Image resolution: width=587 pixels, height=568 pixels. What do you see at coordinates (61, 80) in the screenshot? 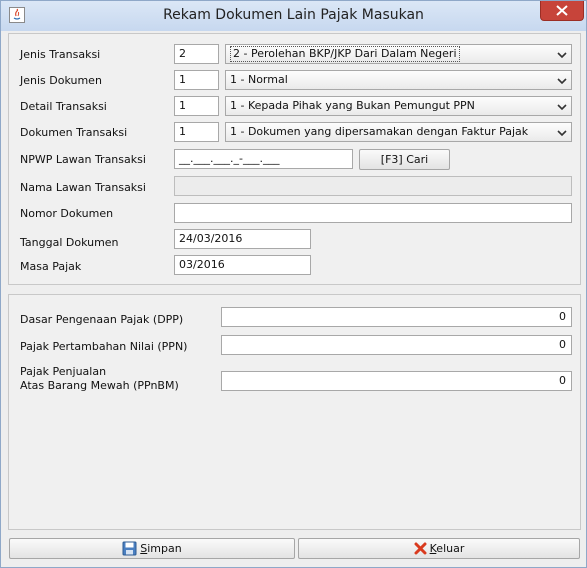
I see `jenis-dokumen-label: Jenis Dokumen` at bounding box center [61, 80].